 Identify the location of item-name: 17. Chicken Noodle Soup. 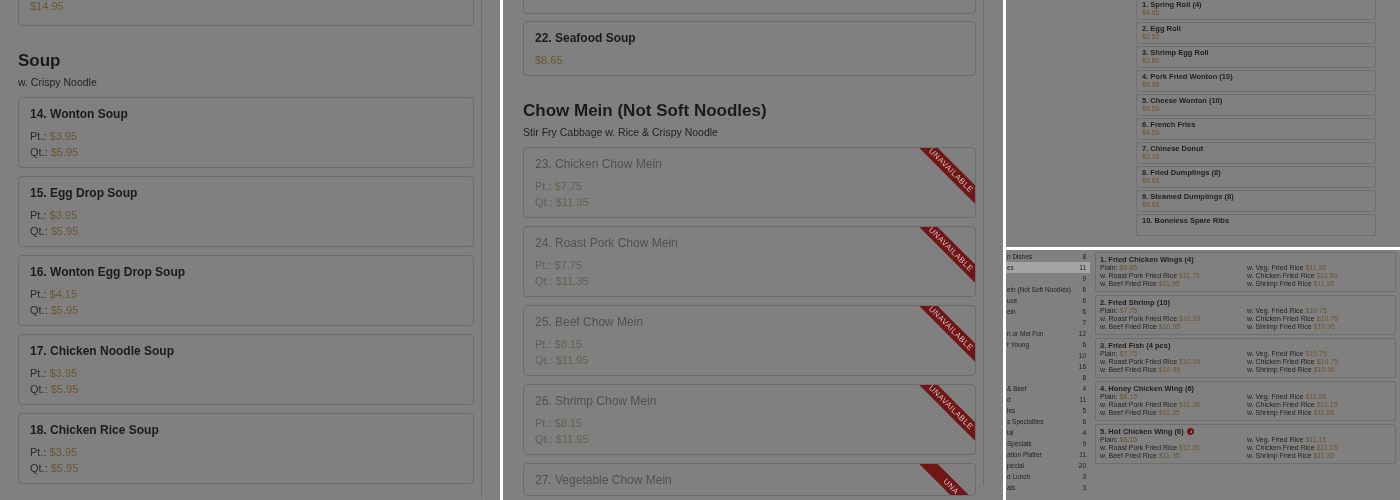
(102, 351).